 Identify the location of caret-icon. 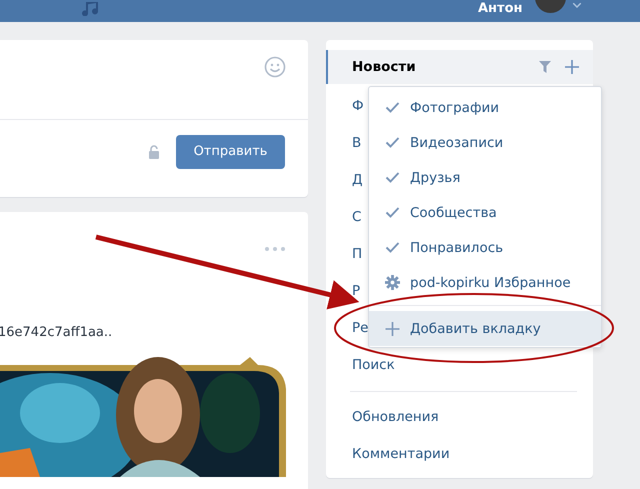
(577, 5).